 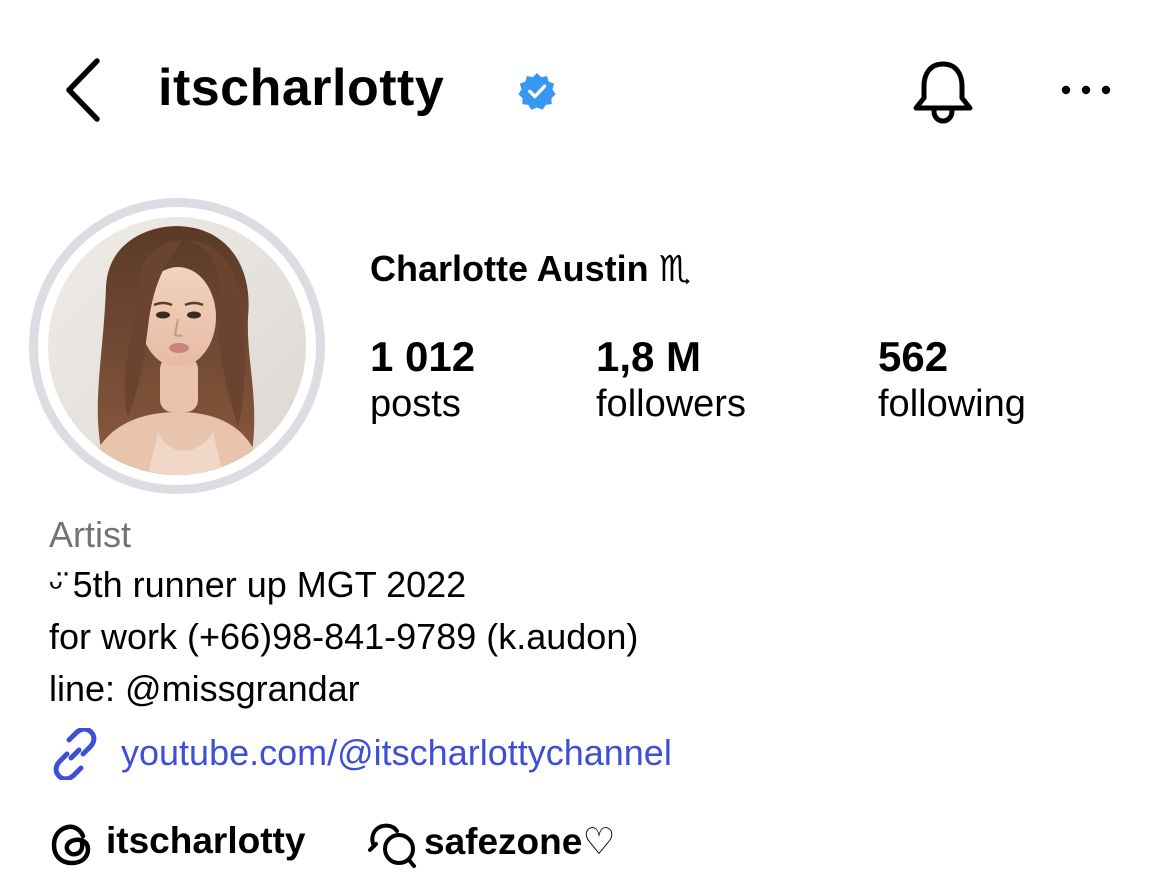 What do you see at coordinates (75, 754) in the screenshot?
I see `link-icon` at bounding box center [75, 754].